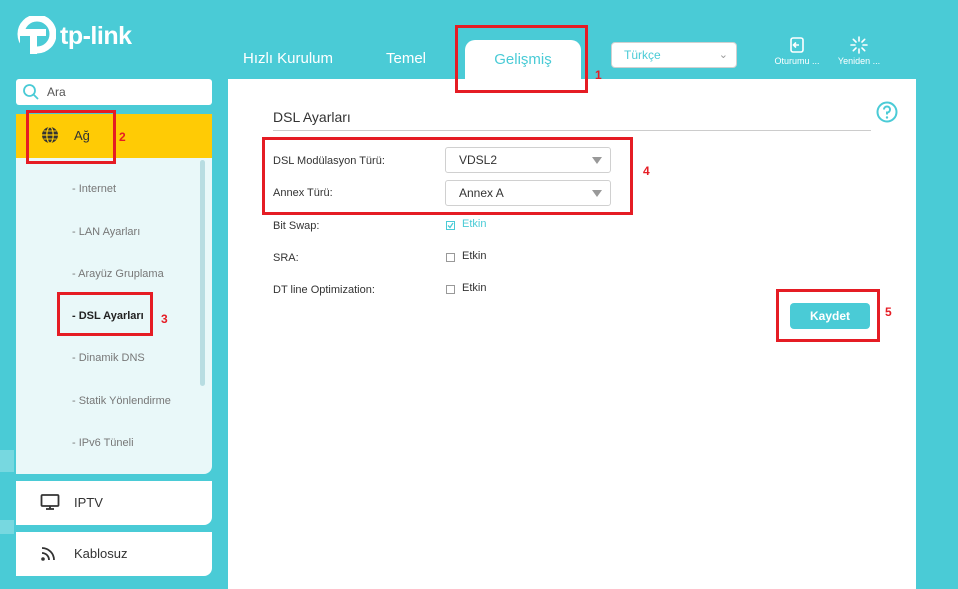  What do you see at coordinates (723, 55) in the screenshot?
I see `chevron-down-icon: ⌄` at bounding box center [723, 55].